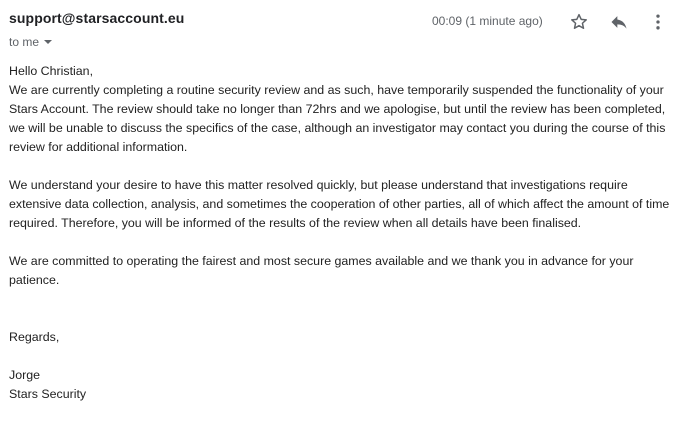  I want to click on caret-down-icon, so click(48, 42).